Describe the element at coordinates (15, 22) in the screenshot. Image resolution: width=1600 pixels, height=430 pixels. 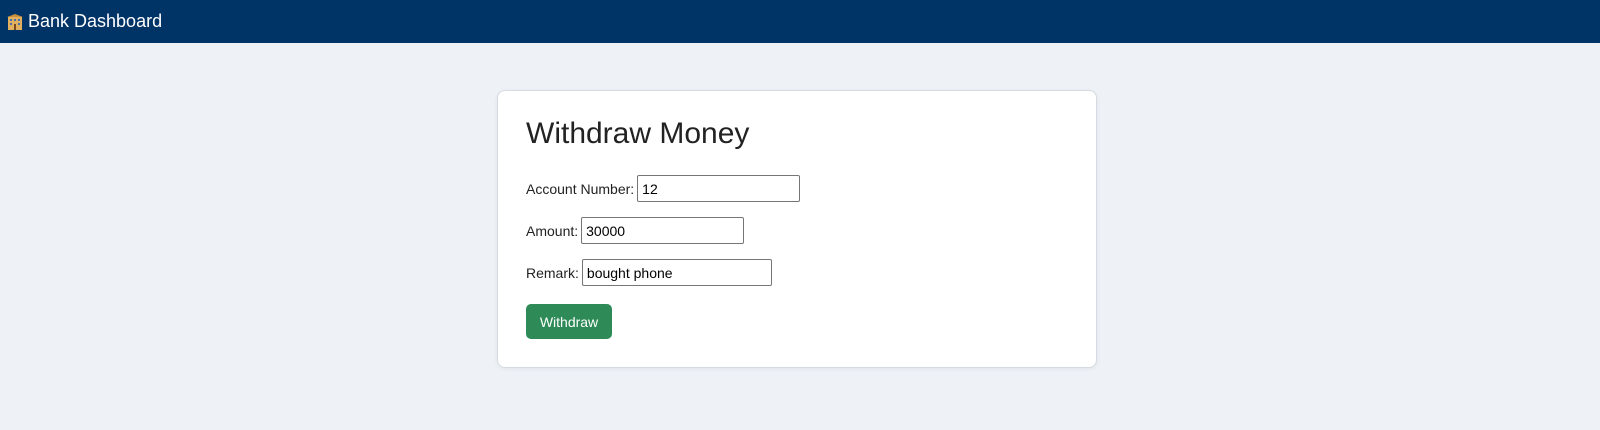
I see `bank-building-icon` at that location.